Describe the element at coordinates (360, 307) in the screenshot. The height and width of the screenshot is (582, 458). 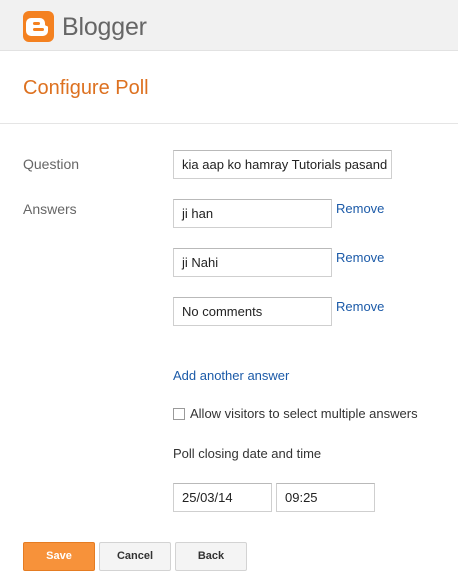
I see `remove-answer-3-link: Remove` at that location.